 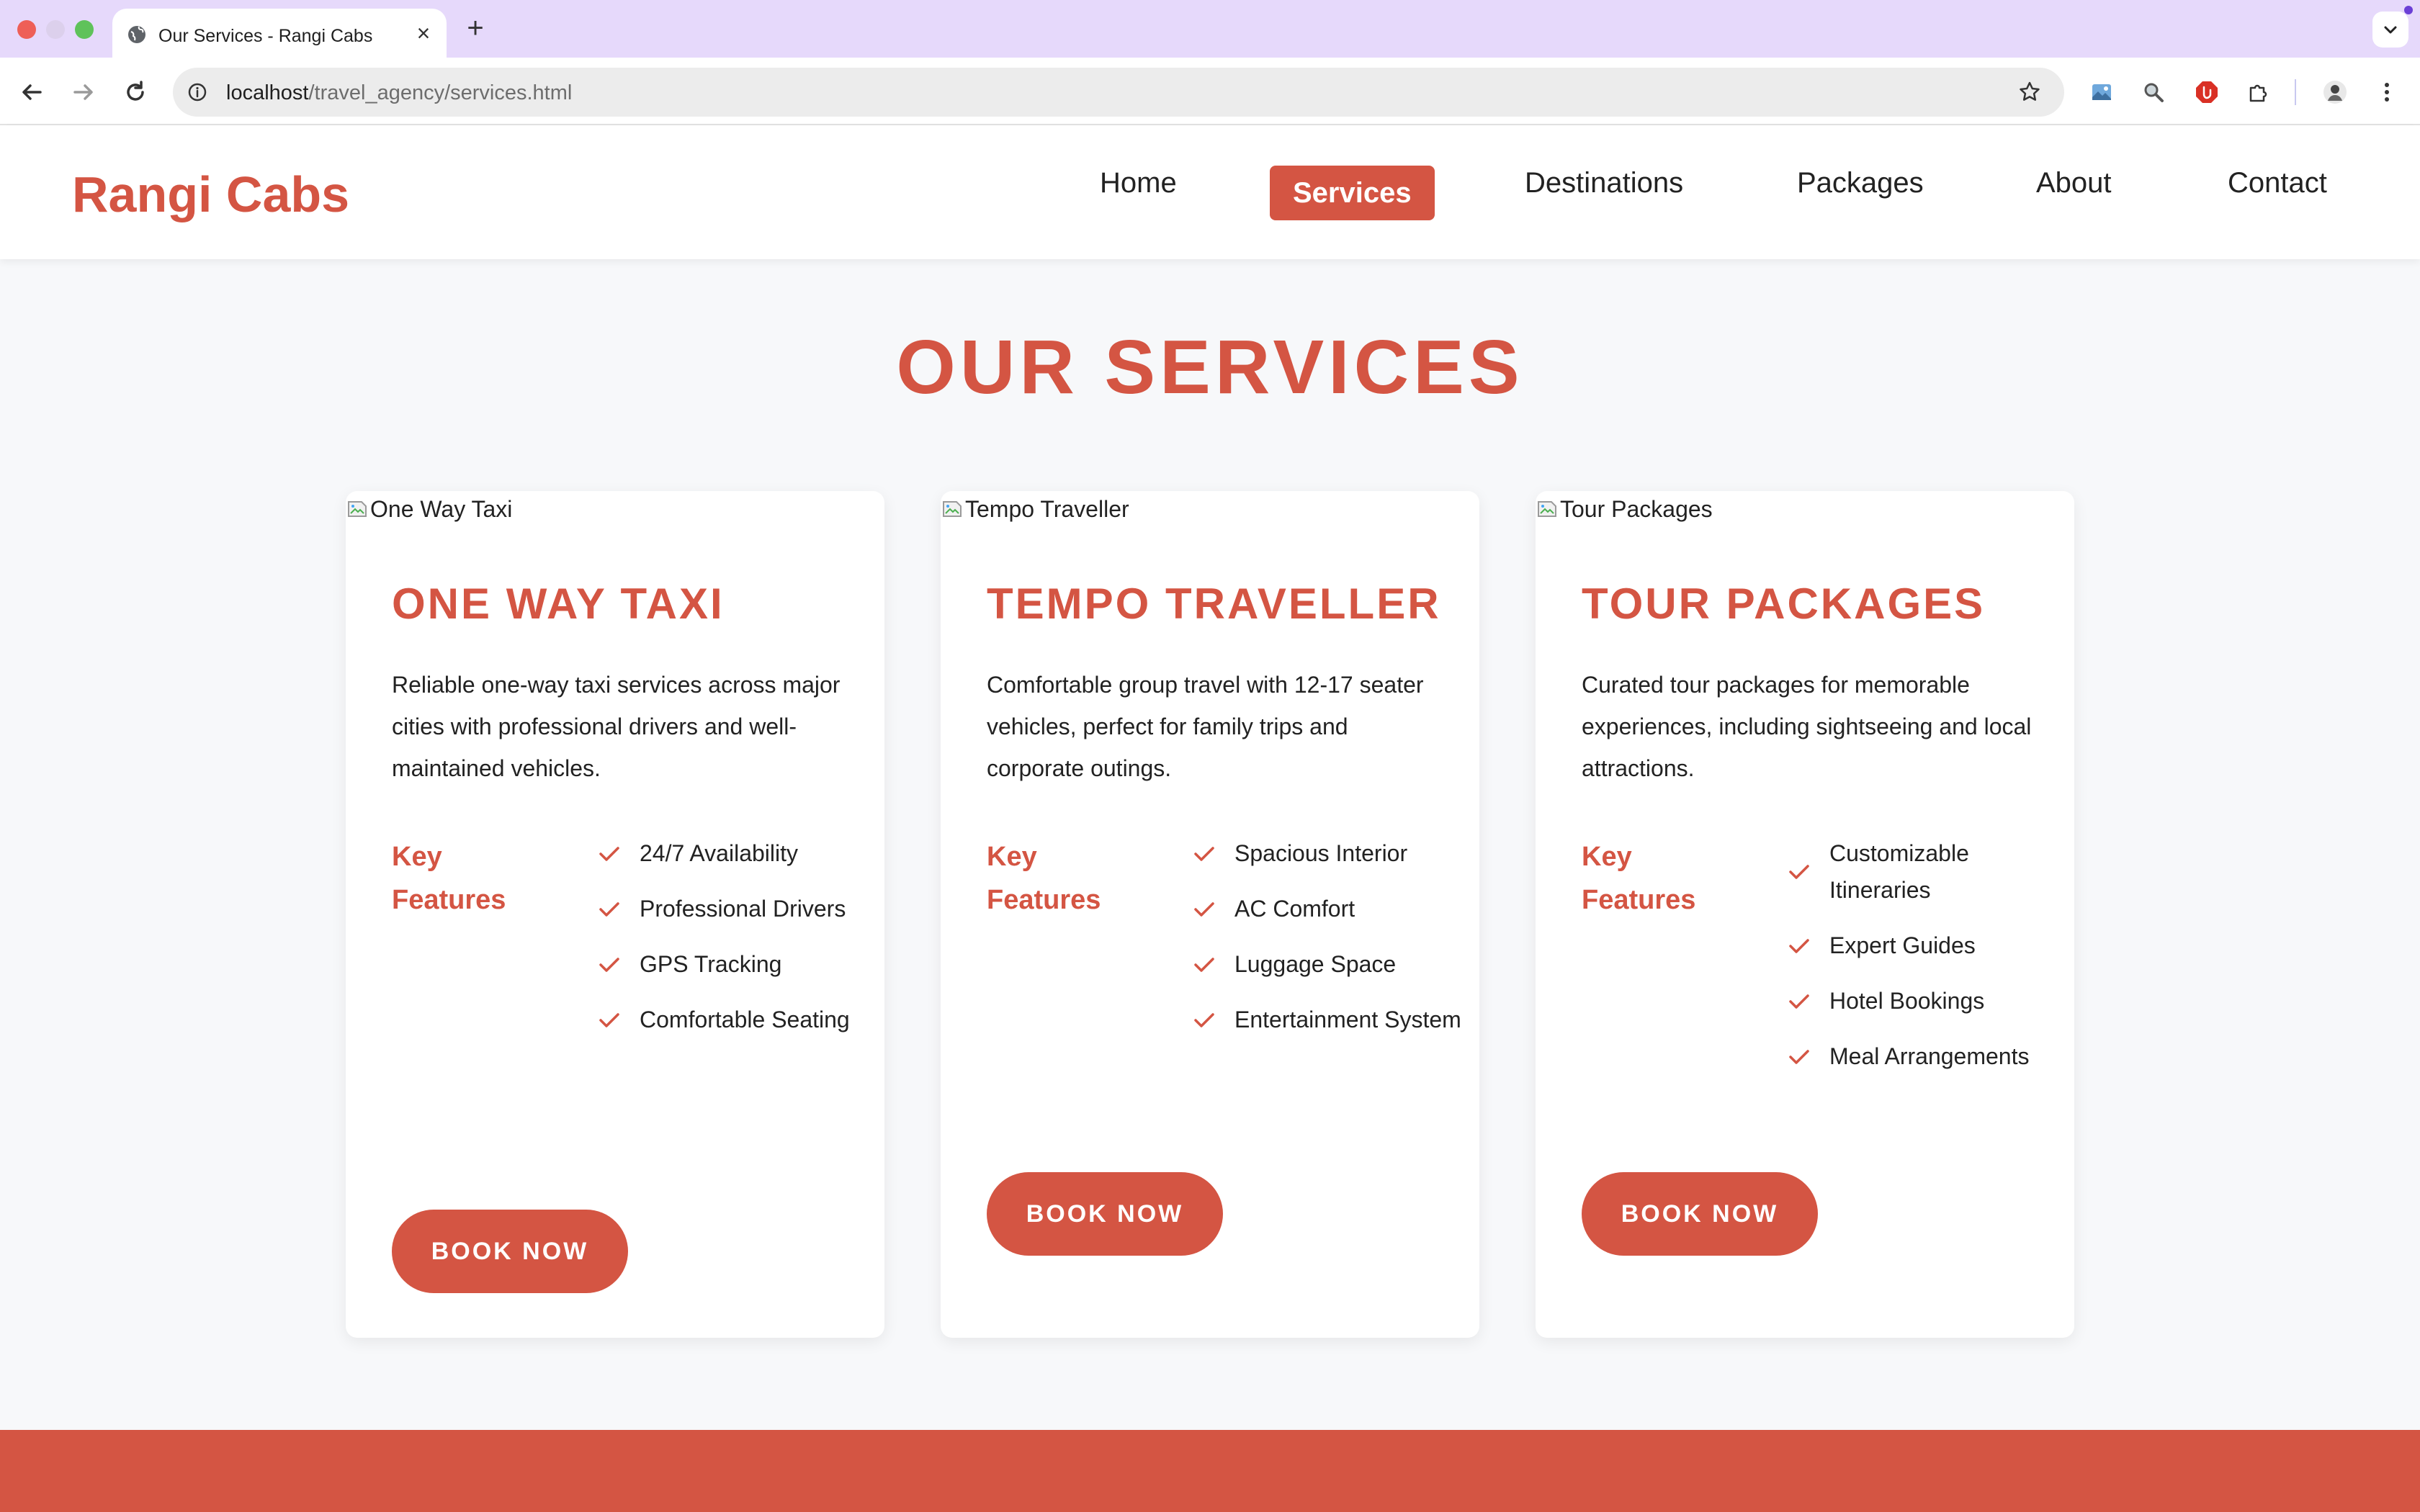 I want to click on feature-item: Expert Guides, so click(x=1923, y=945).